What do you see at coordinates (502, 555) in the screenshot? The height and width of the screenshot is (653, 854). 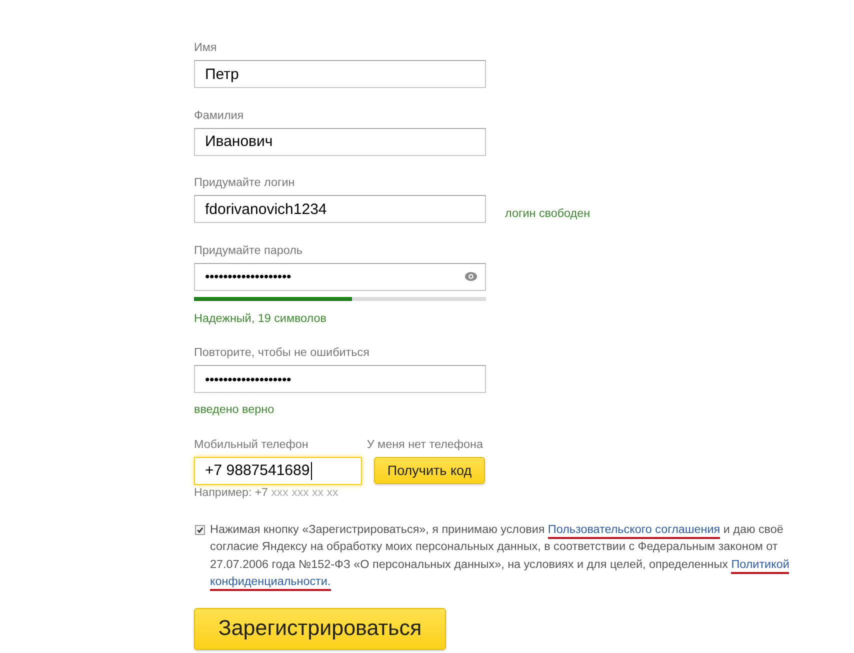 I see `agreement-text: Нажимая кнопку «Зарегистрироваться», я принимаю условия Пользовательского соглашения и даю своё согласие Яндексу на обработку моих персональных данных, в соответствии с Федеральным законом от 27.07.2006 года №152-ФЗ «О персональных данных», на условиях и для целей, определенных Политикой конфиденциальности.` at bounding box center [502, 555].